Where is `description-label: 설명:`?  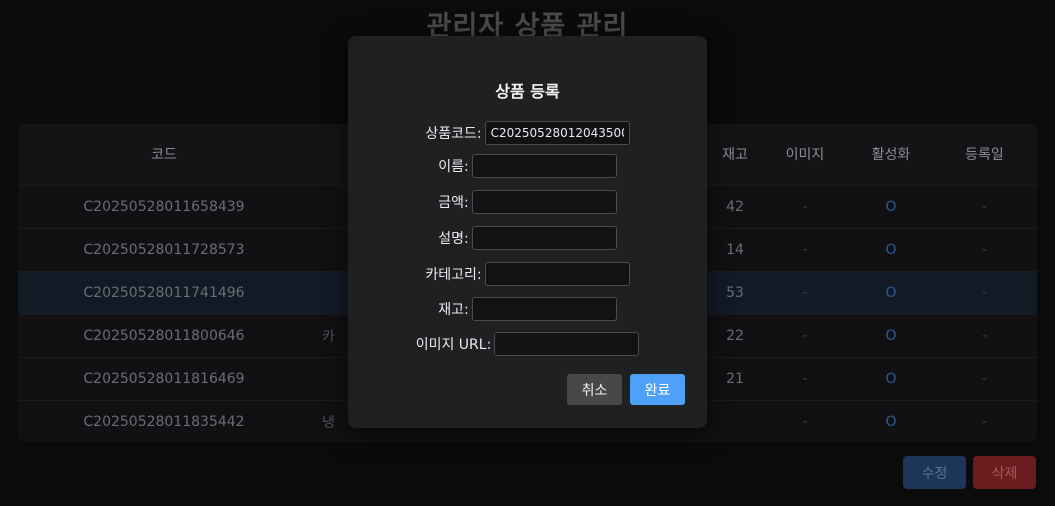 description-label: 설명: is located at coordinates (453, 239).